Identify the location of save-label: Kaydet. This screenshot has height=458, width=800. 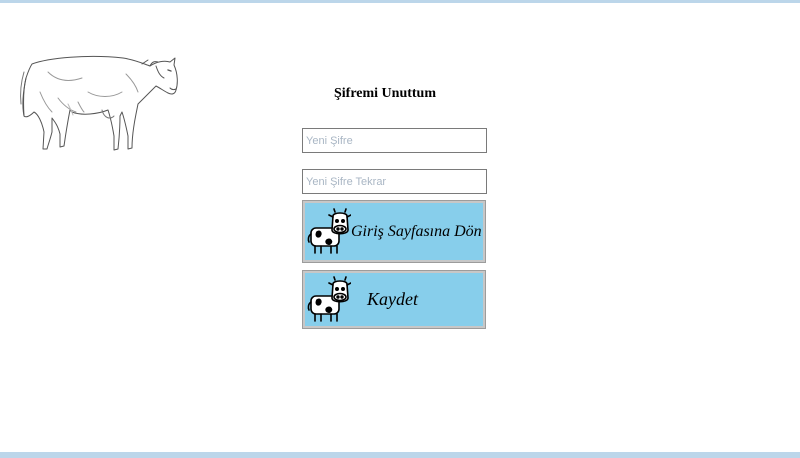
(392, 299).